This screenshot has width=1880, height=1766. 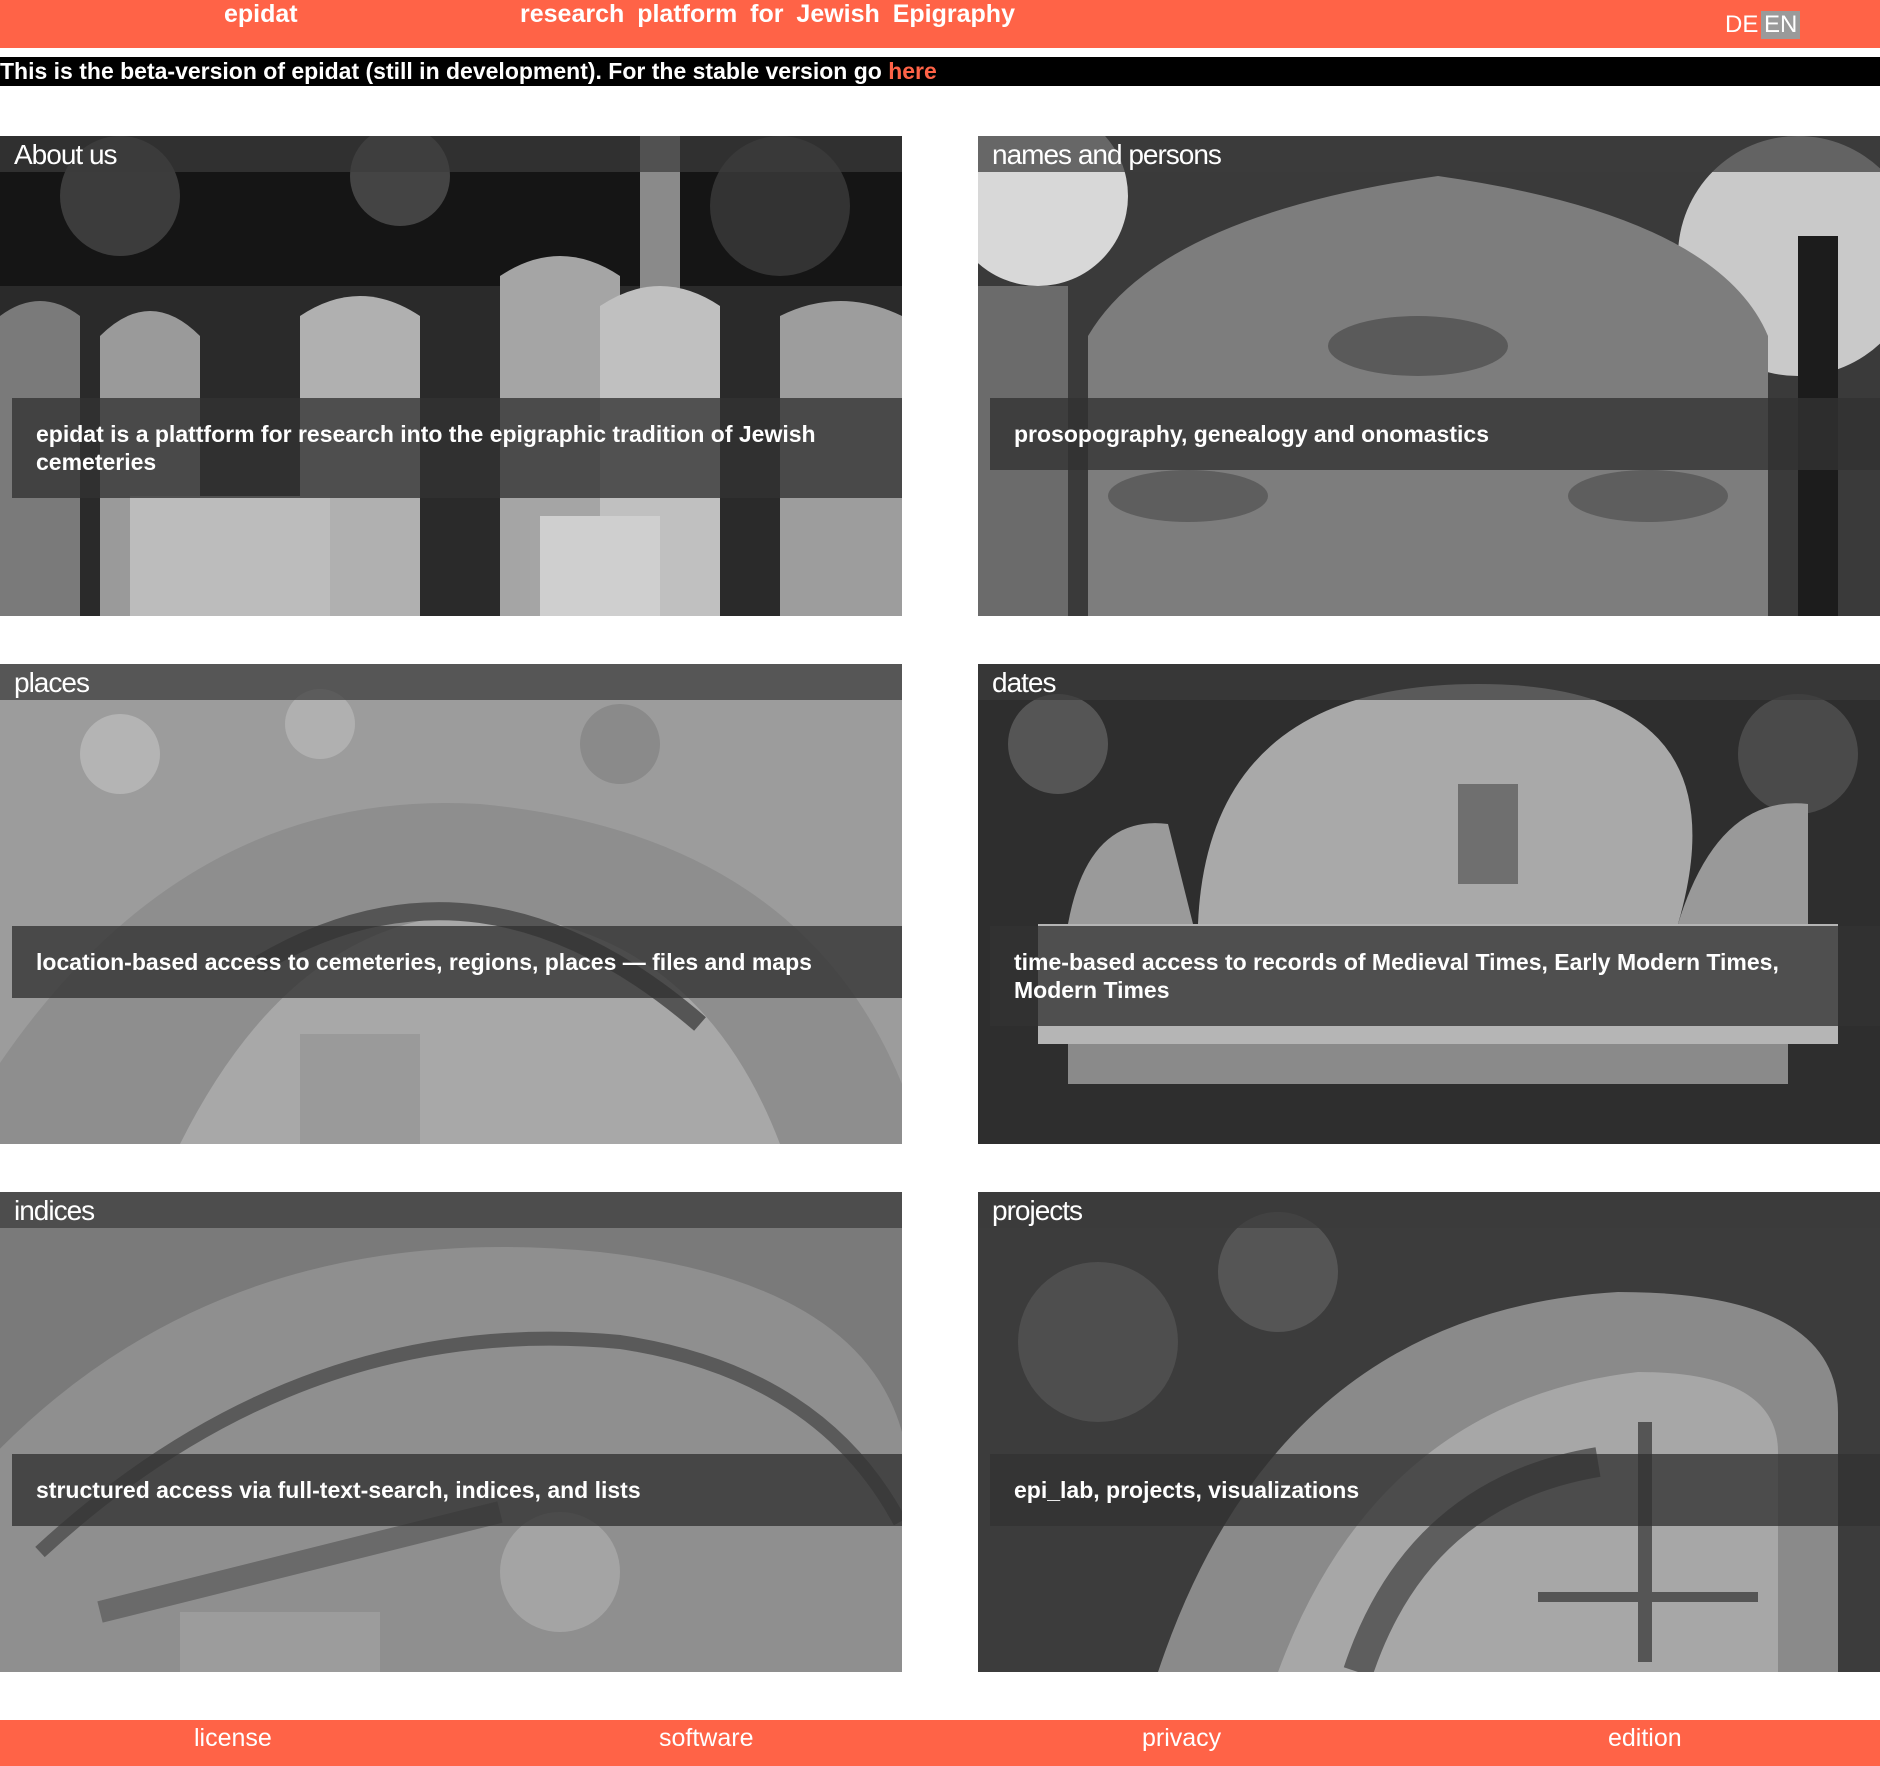 I want to click on cemetery-photo, so click(x=451, y=376).